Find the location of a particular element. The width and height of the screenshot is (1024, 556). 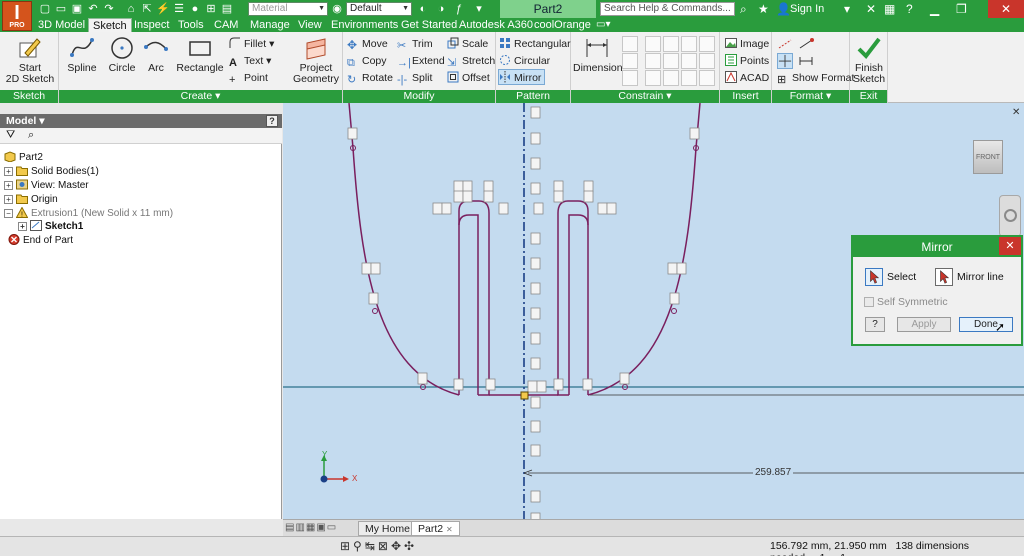

driven-dimension-icon is located at coordinates (806, 61).